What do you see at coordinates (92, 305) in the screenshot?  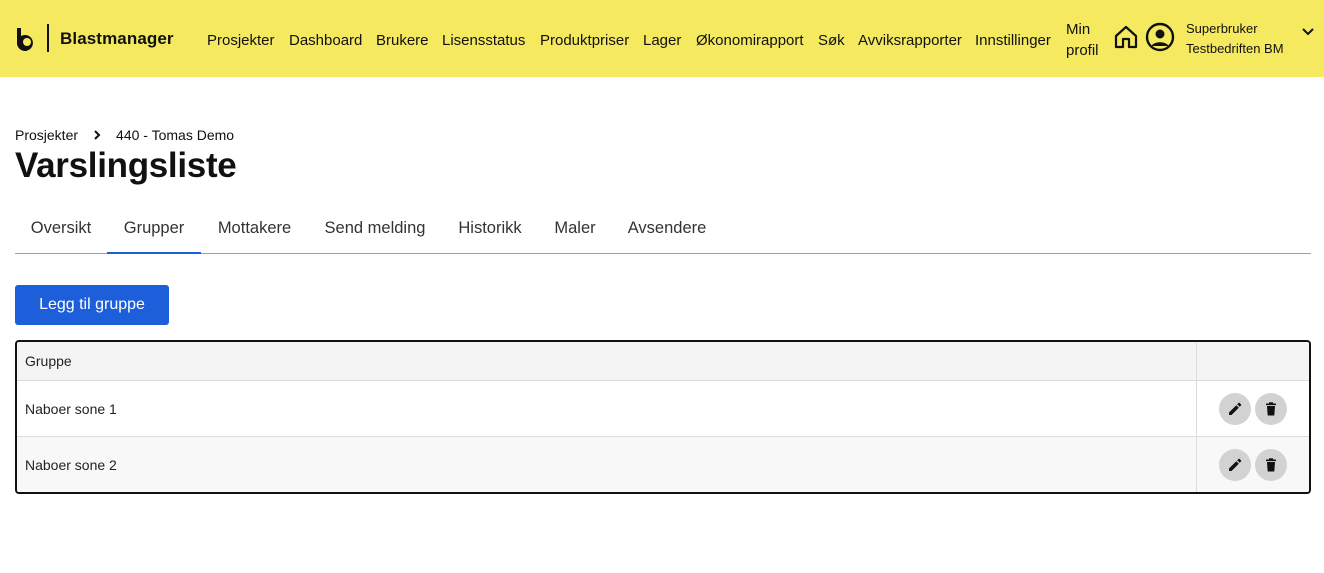 I see `add-group-button: Legg til gruppe` at bounding box center [92, 305].